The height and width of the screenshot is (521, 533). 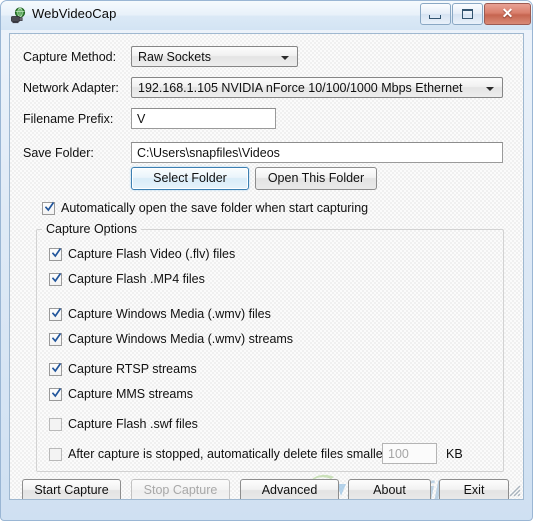 I want to click on capture-wmv-files-checkbox, so click(x=55, y=314).